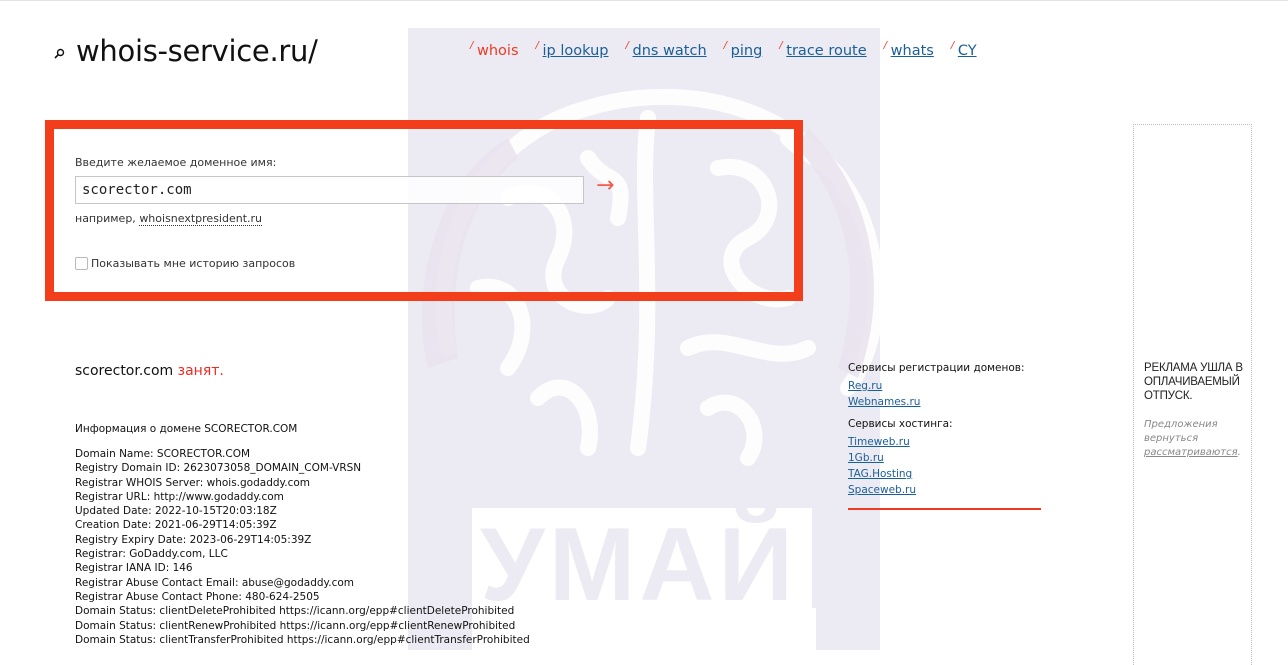 This screenshot has height=665, width=1288. I want to click on whois-line: Updated Date: 2022-10-15T20:03:18Z, so click(176, 511).